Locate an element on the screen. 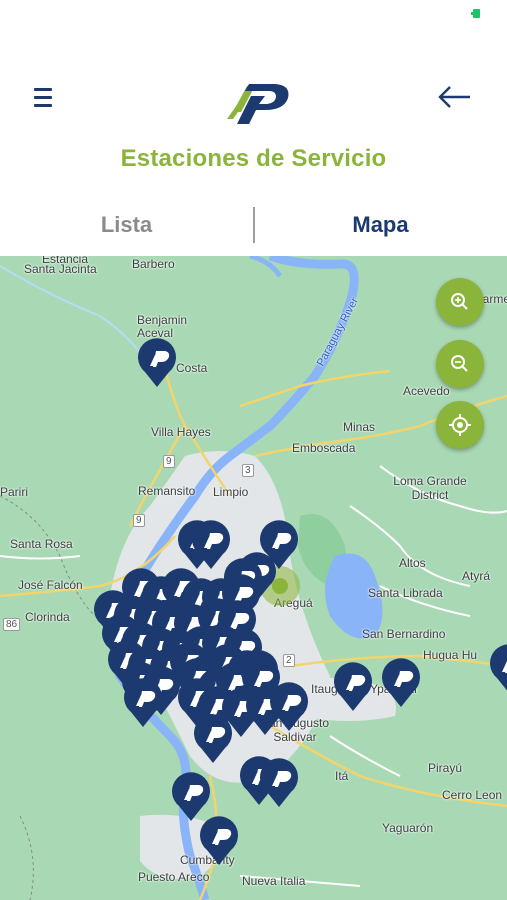 Image resolution: width=507 pixels, height=900 pixels. zoom-in-button is located at coordinates (460, 302).